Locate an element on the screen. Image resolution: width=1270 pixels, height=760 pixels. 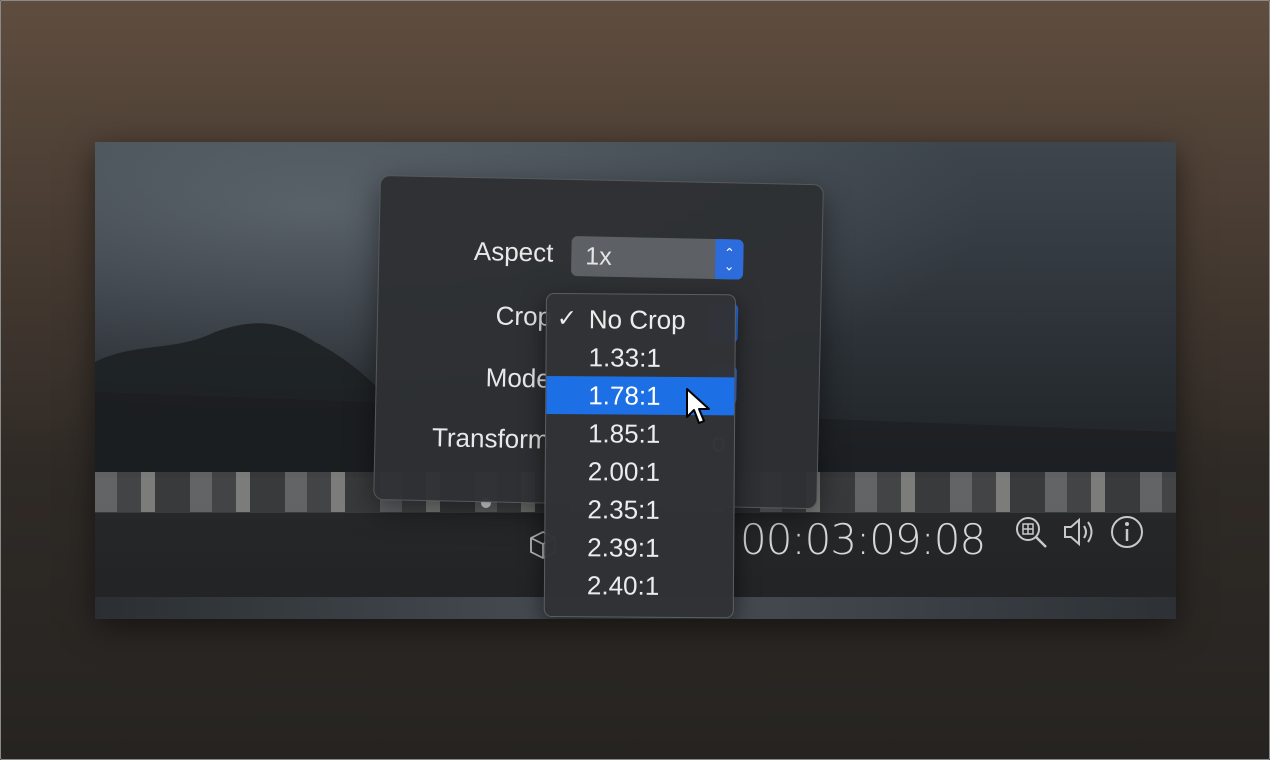
chevron-updown-icon: ⌃ ⌄ is located at coordinates (729, 259).